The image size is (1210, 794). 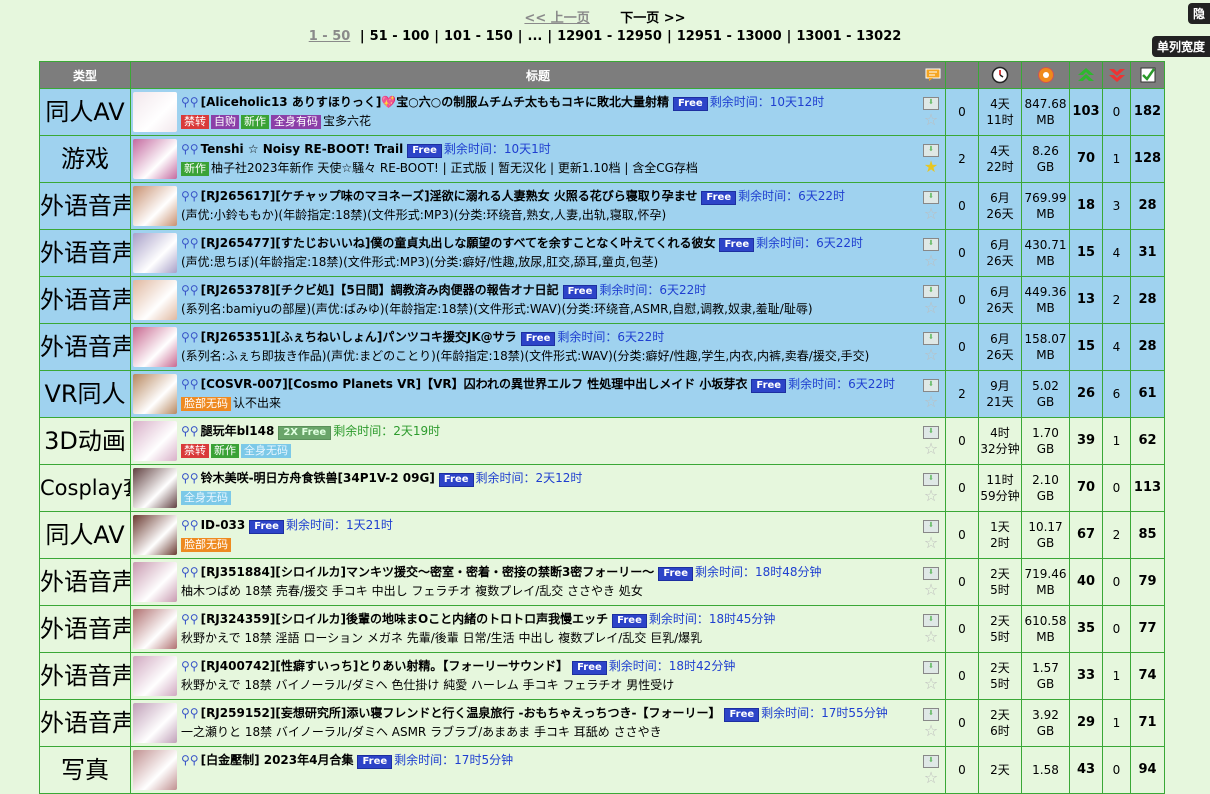 What do you see at coordinates (85, 394) in the screenshot?
I see `category-link: VR同人` at bounding box center [85, 394].